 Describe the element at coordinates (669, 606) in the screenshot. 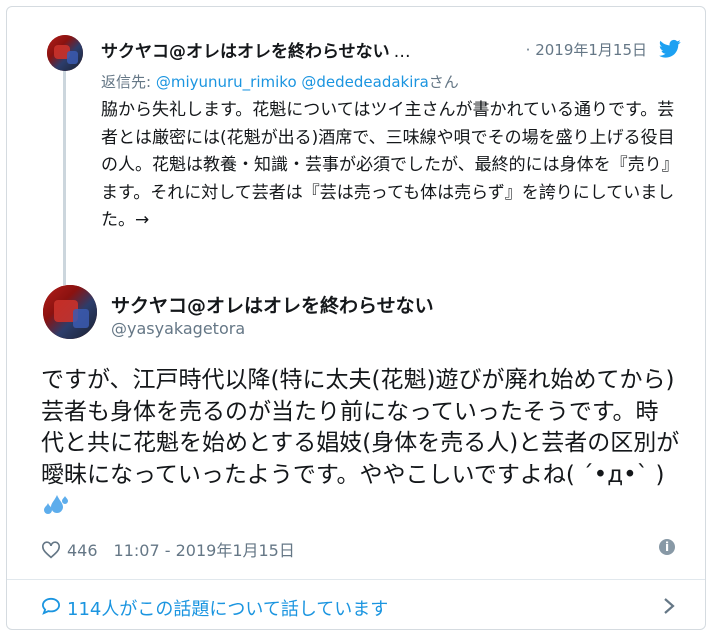

I see `chevron-right-icon` at that location.